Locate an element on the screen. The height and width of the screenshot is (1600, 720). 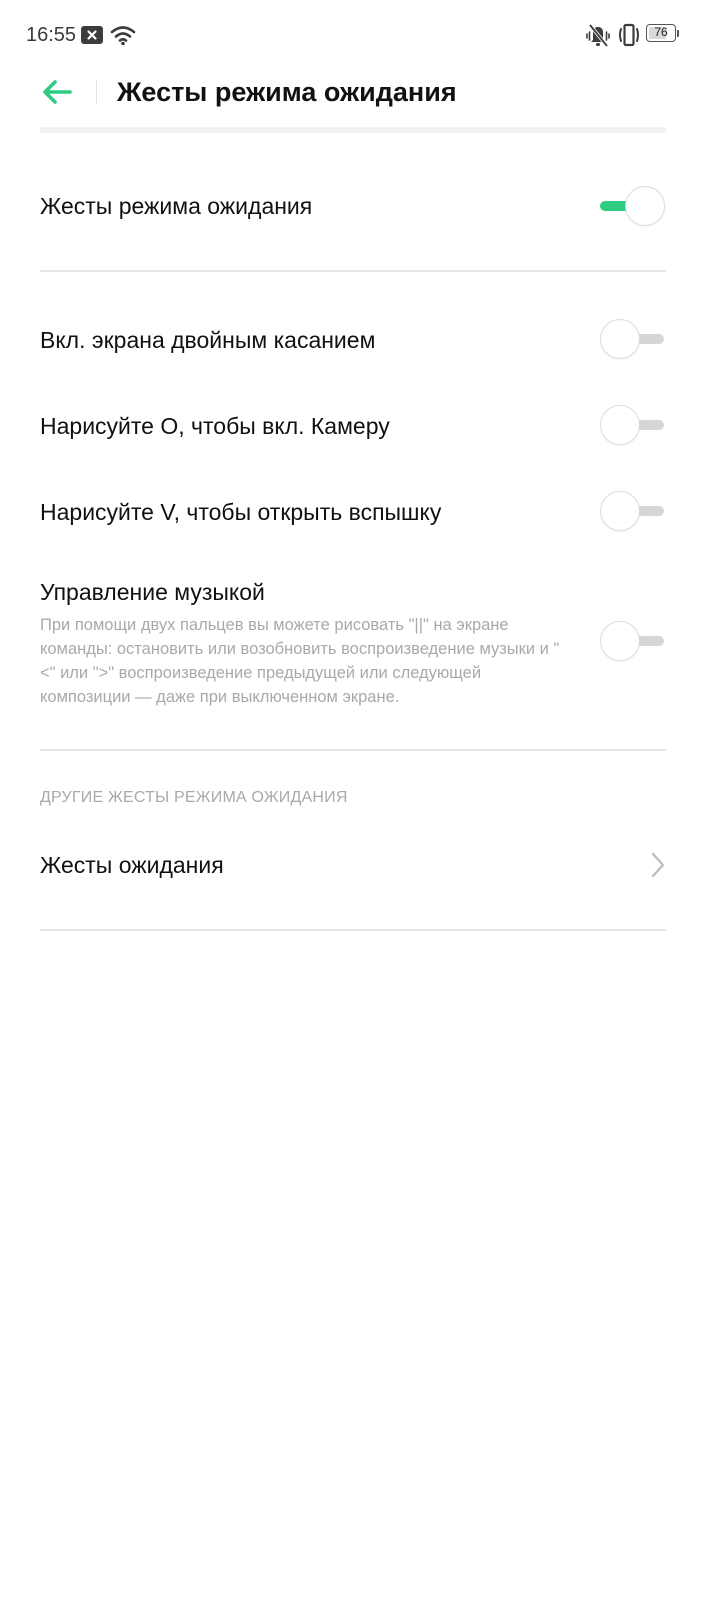
draw-o-camera-row: Нарисуйте O, чтобы вкл. Камеру is located at coordinates (353, 426).